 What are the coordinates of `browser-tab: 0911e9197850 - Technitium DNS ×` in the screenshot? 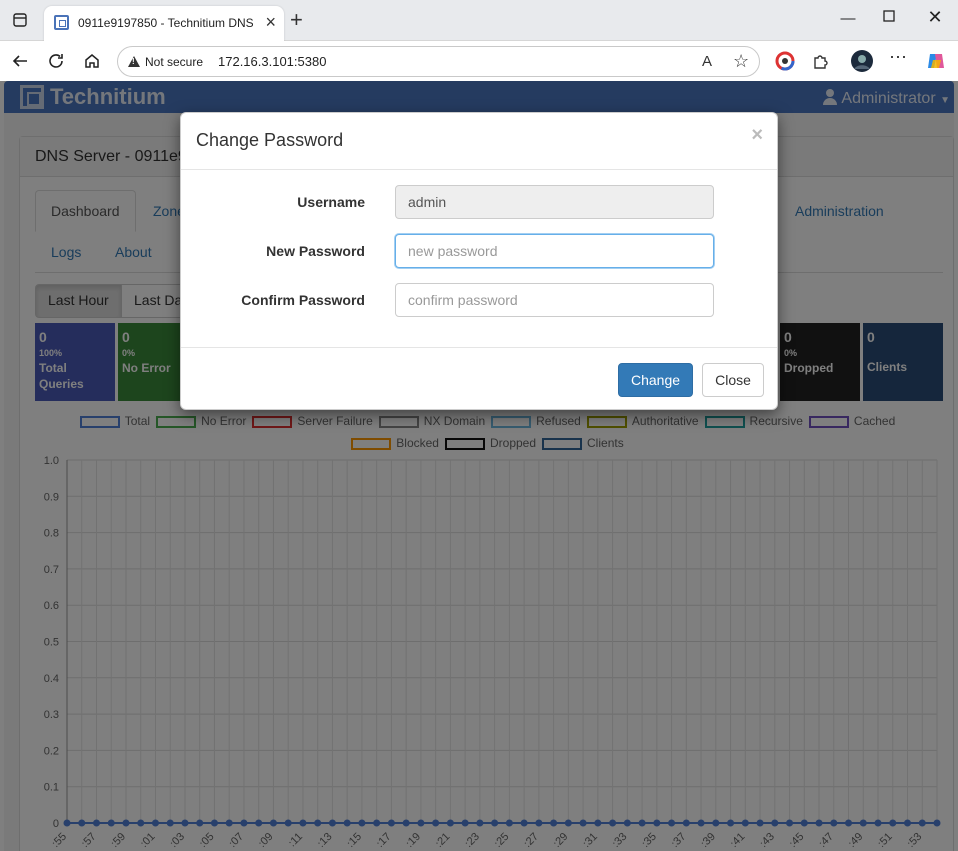 It's located at (164, 23).